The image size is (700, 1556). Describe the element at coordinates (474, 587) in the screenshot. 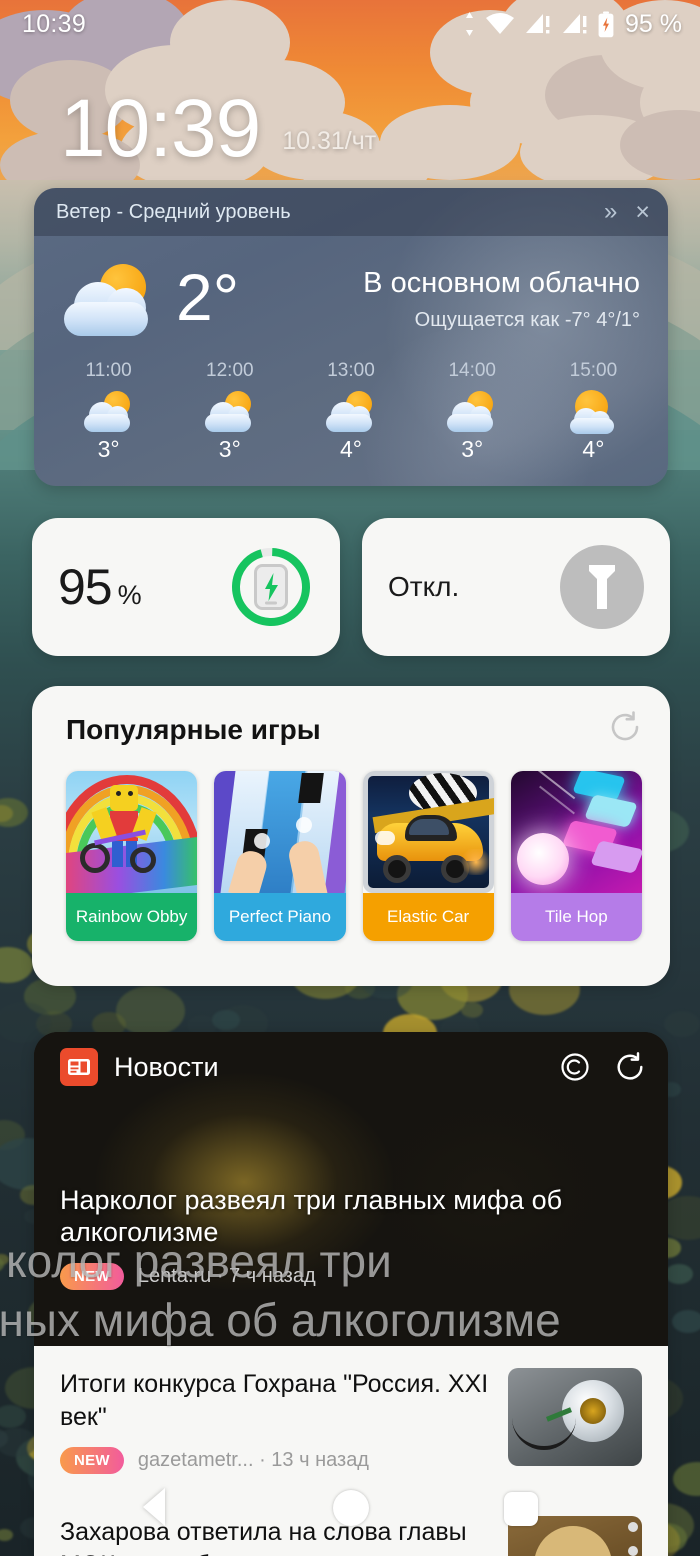

I see `flashlight-tile-label: Откл.` at that location.